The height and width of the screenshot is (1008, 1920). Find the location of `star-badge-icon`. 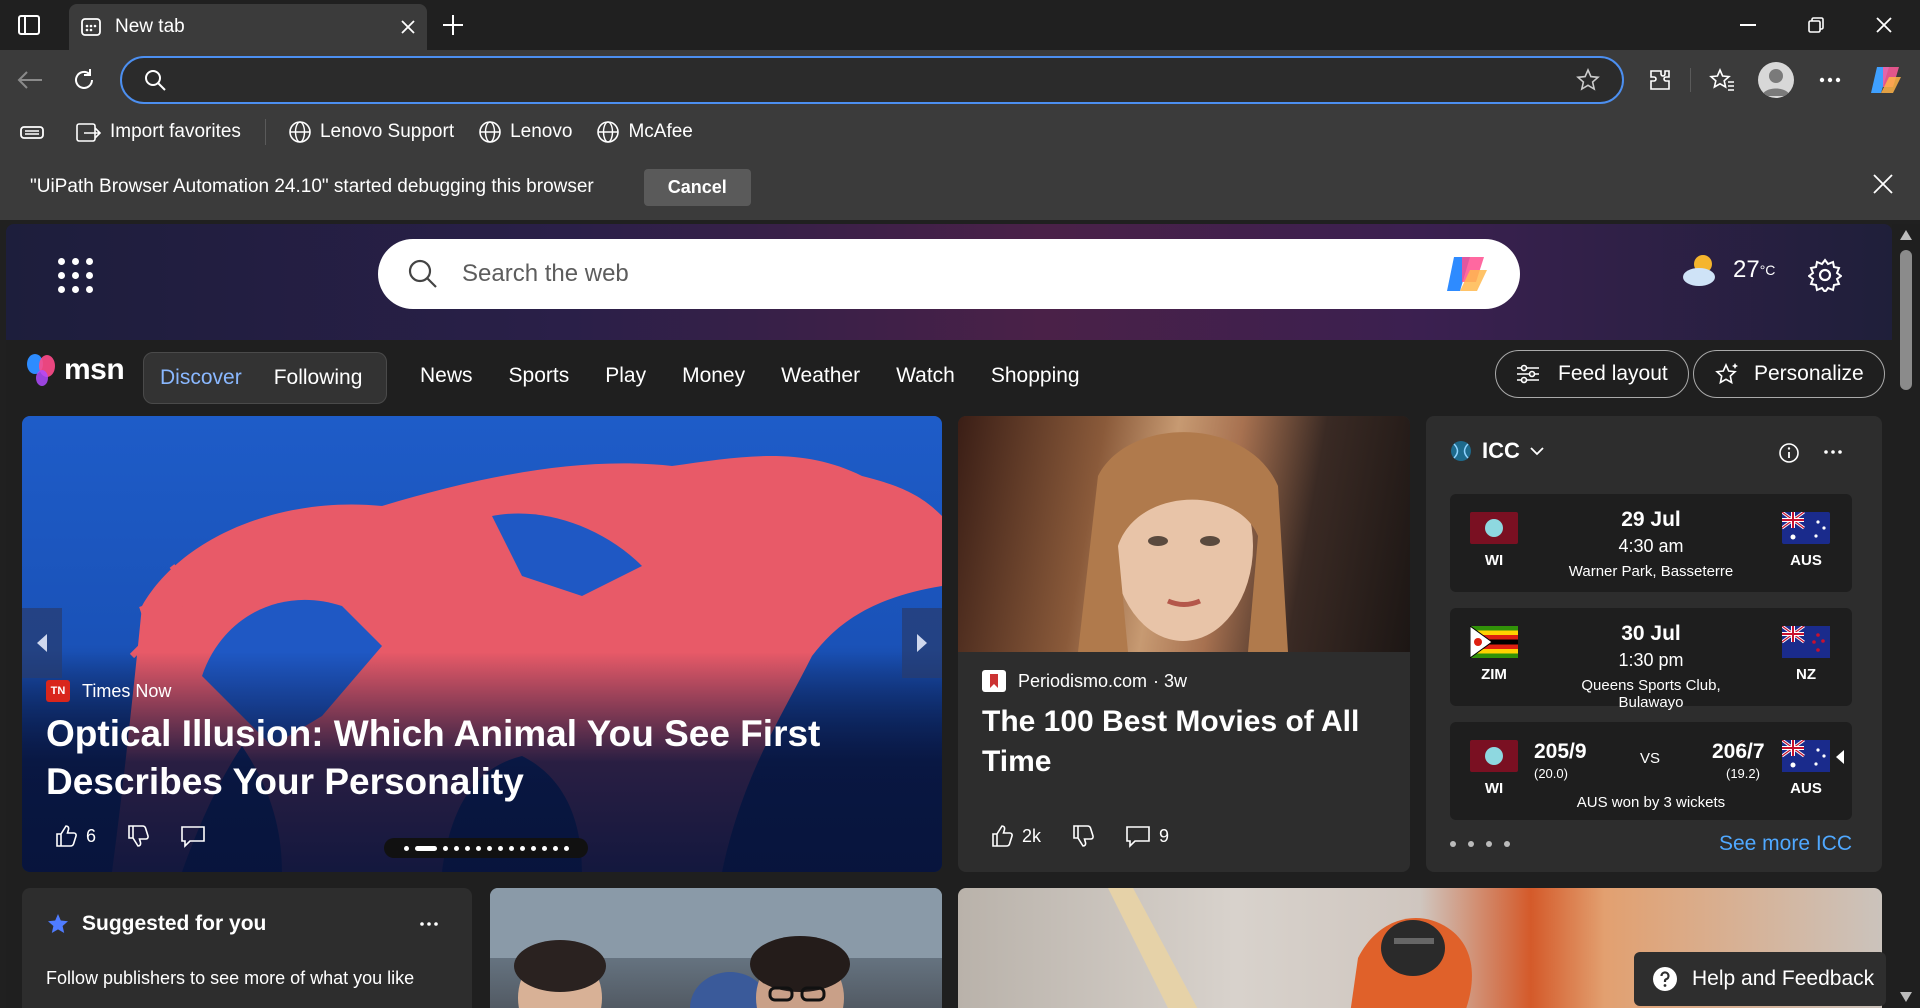

star-badge-icon is located at coordinates (58, 924).